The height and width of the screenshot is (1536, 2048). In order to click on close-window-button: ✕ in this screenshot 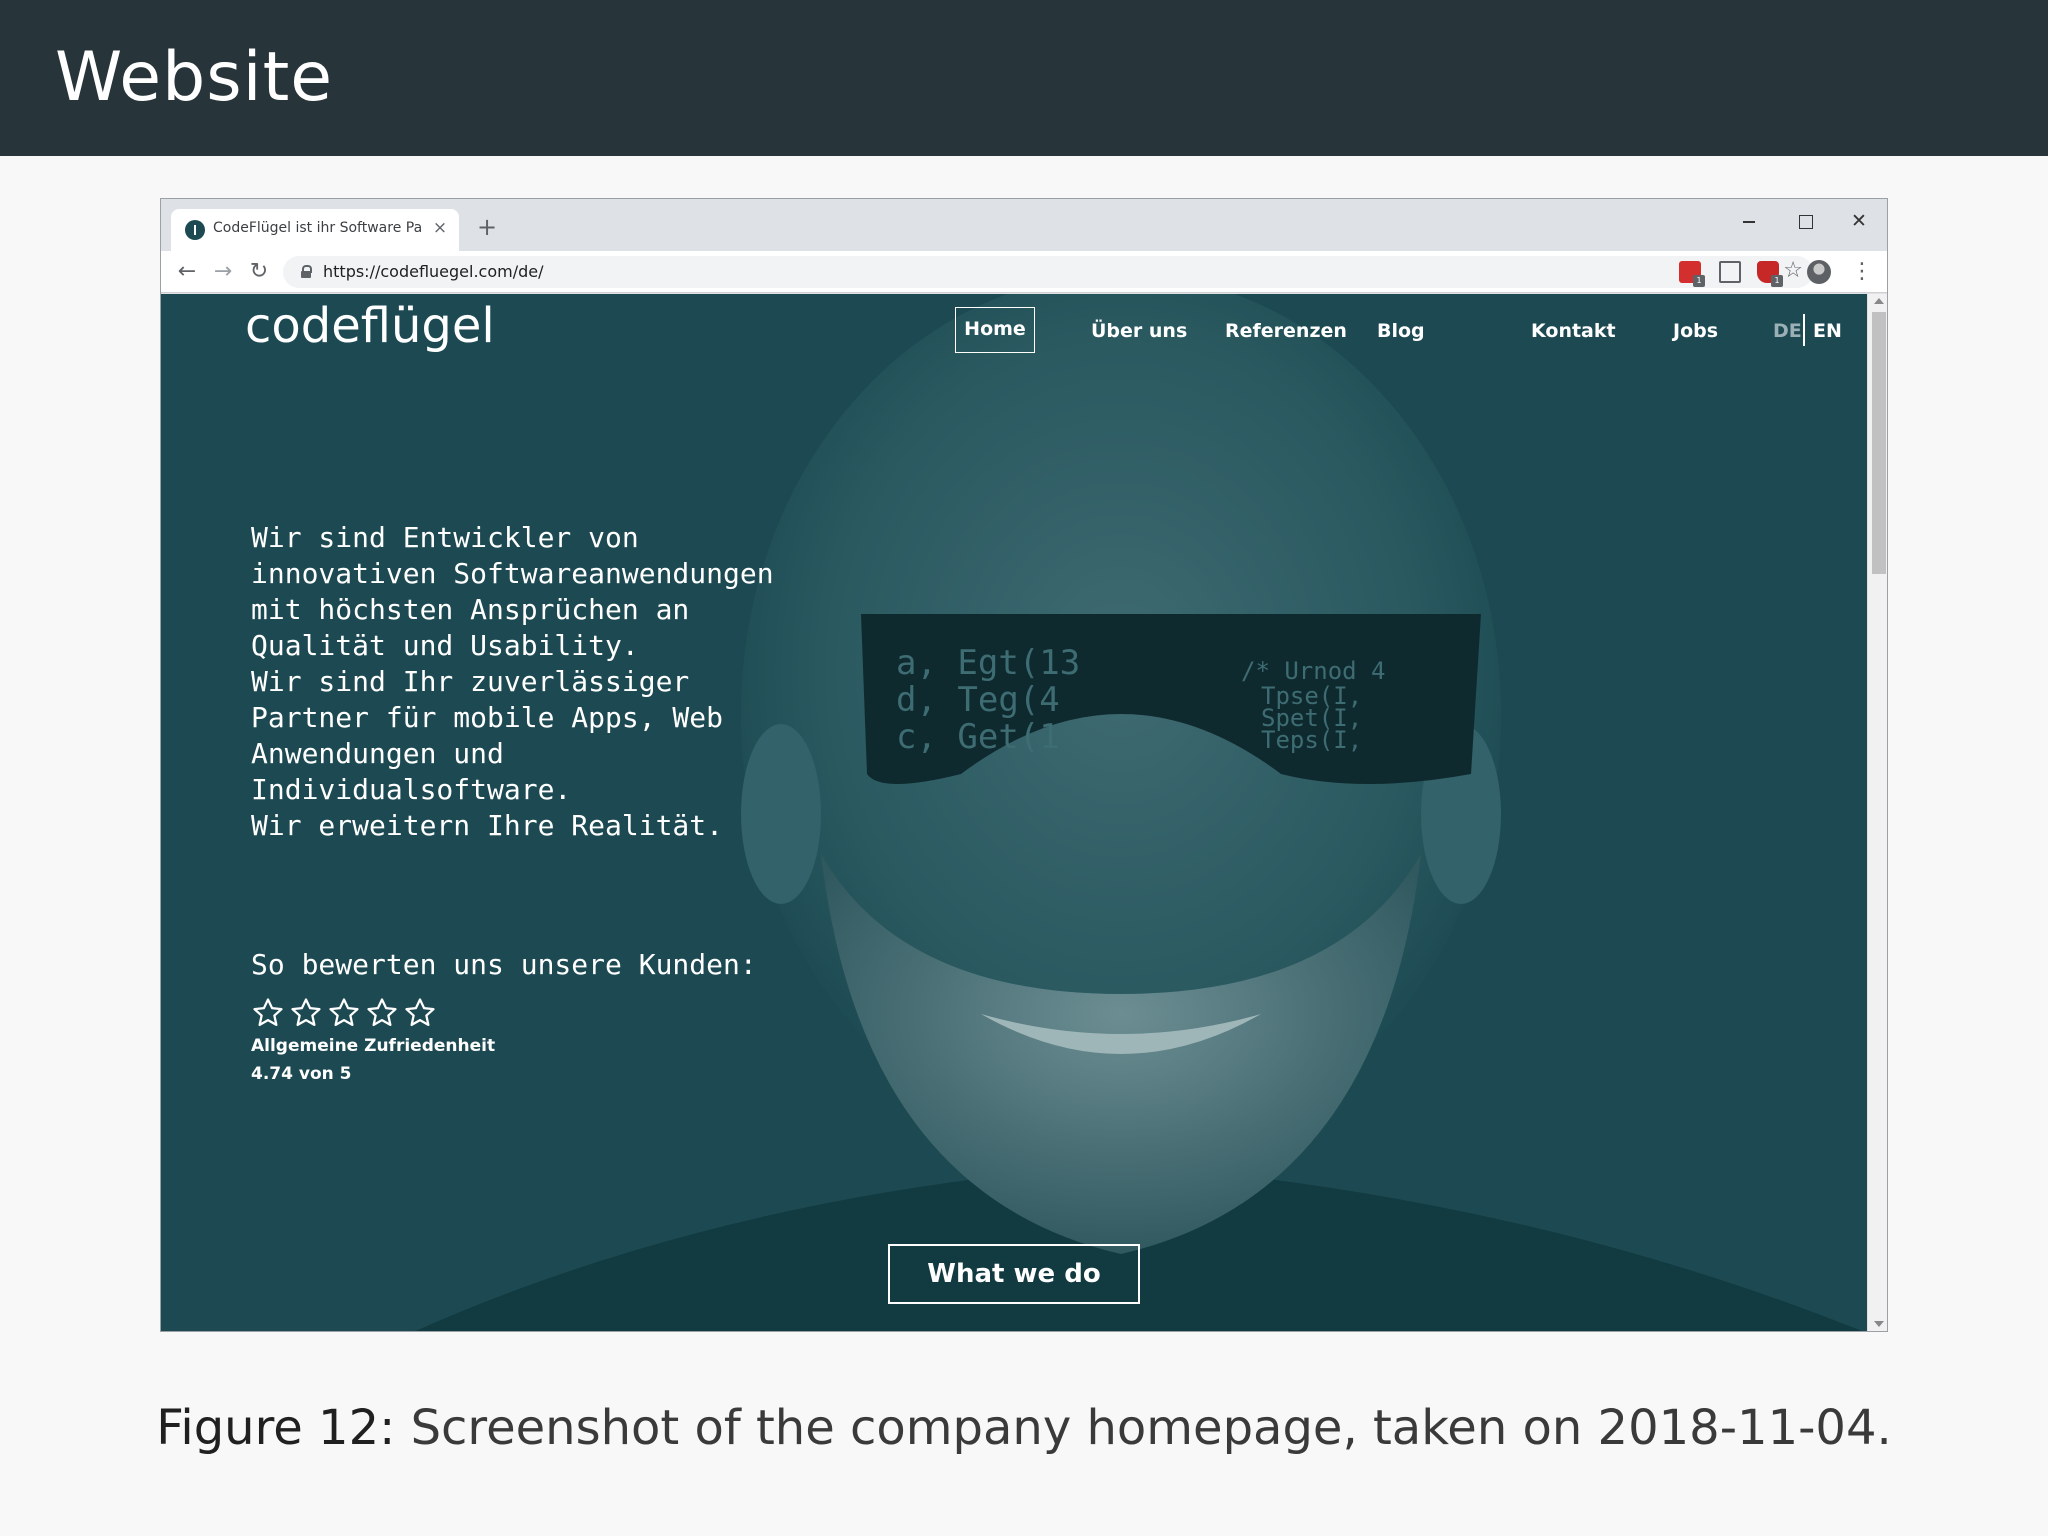, I will do `click(1859, 221)`.